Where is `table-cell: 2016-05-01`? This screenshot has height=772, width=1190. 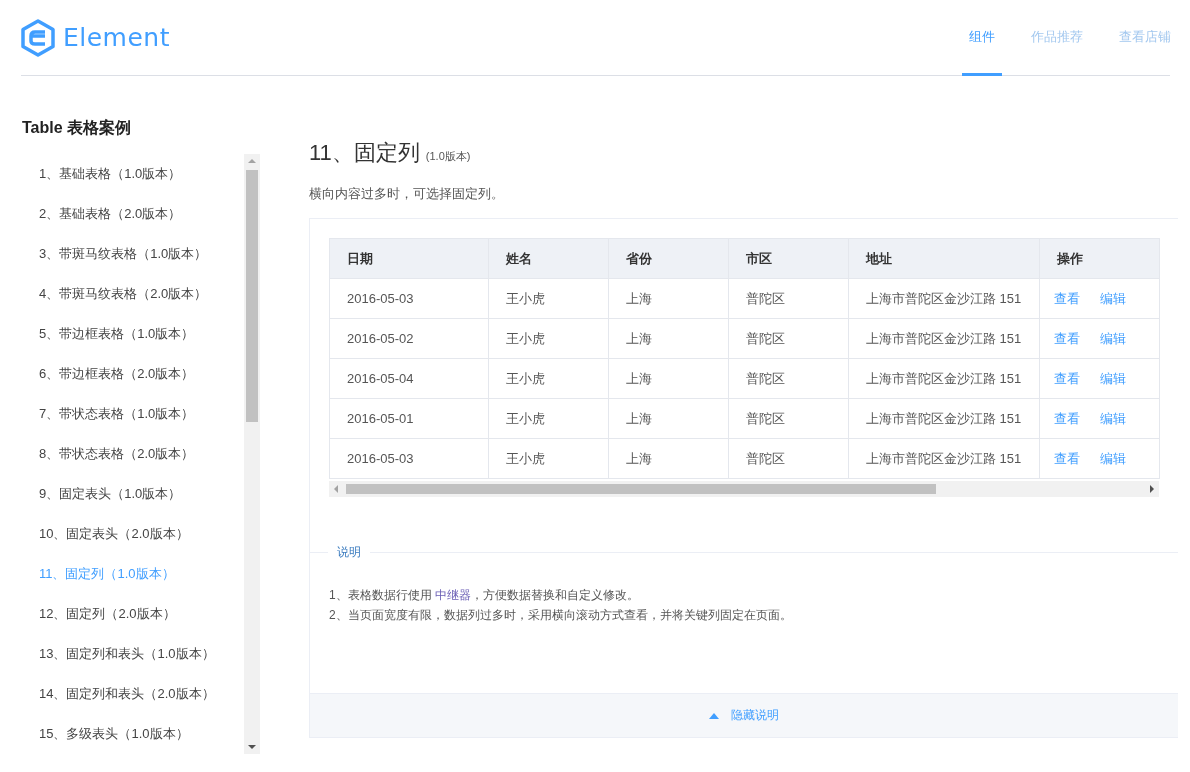 table-cell: 2016-05-01 is located at coordinates (409, 418).